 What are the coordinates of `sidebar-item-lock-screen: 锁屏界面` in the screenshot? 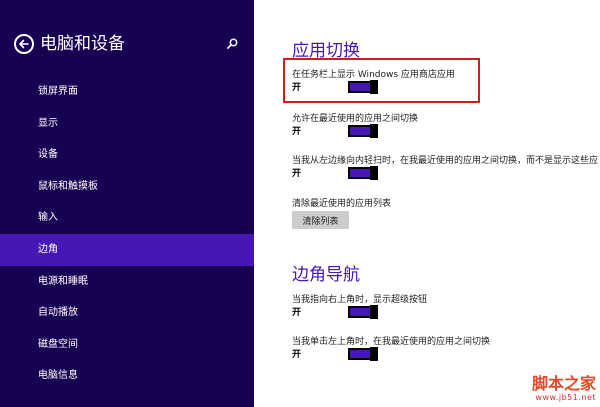 It's located at (127, 92).